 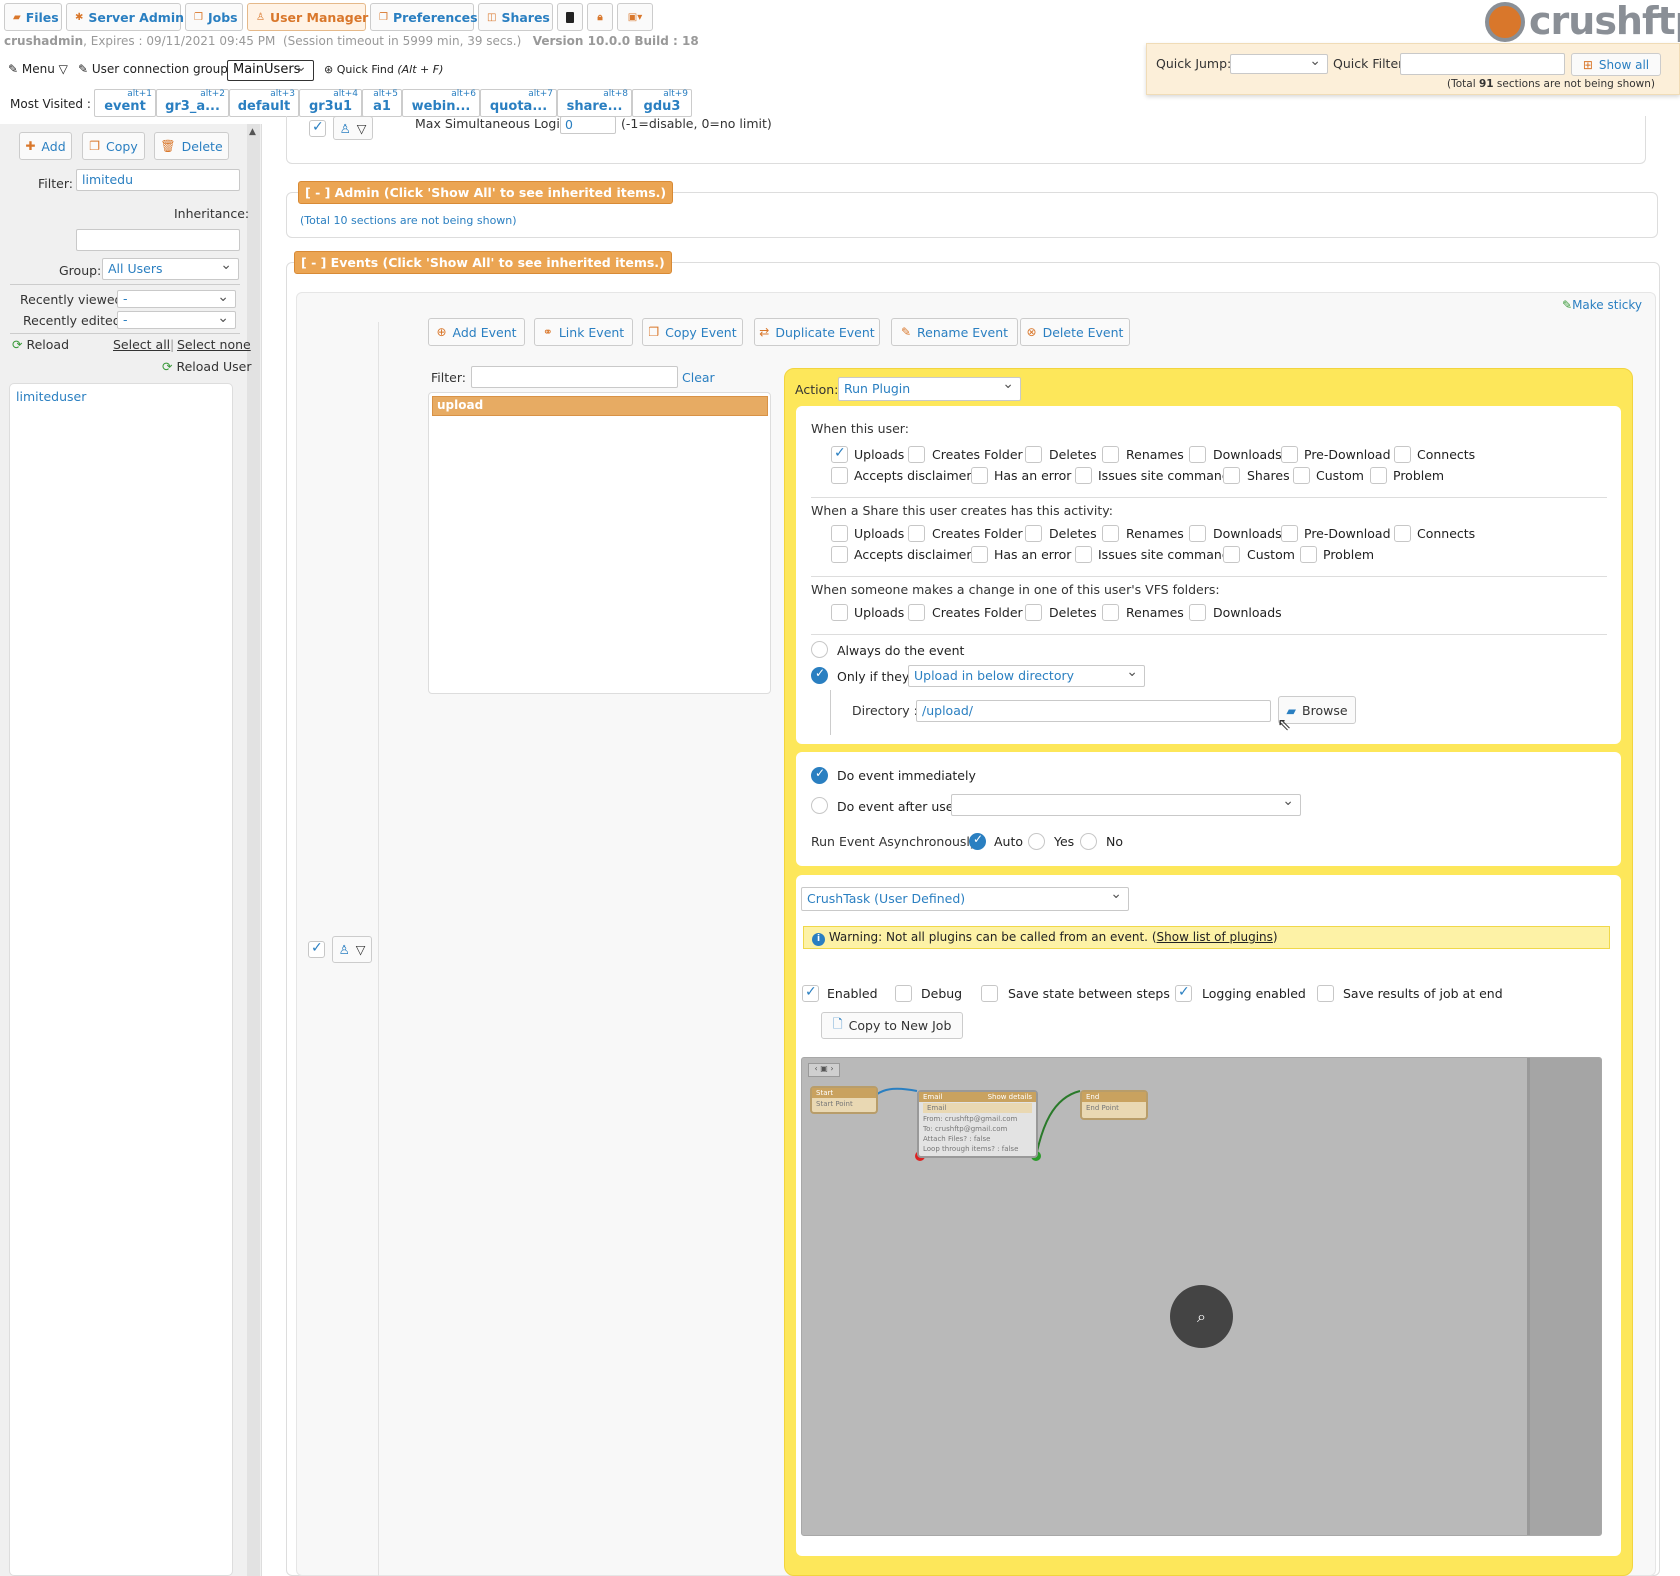 I want to click on renames-checkbox, so click(x=1110, y=454).